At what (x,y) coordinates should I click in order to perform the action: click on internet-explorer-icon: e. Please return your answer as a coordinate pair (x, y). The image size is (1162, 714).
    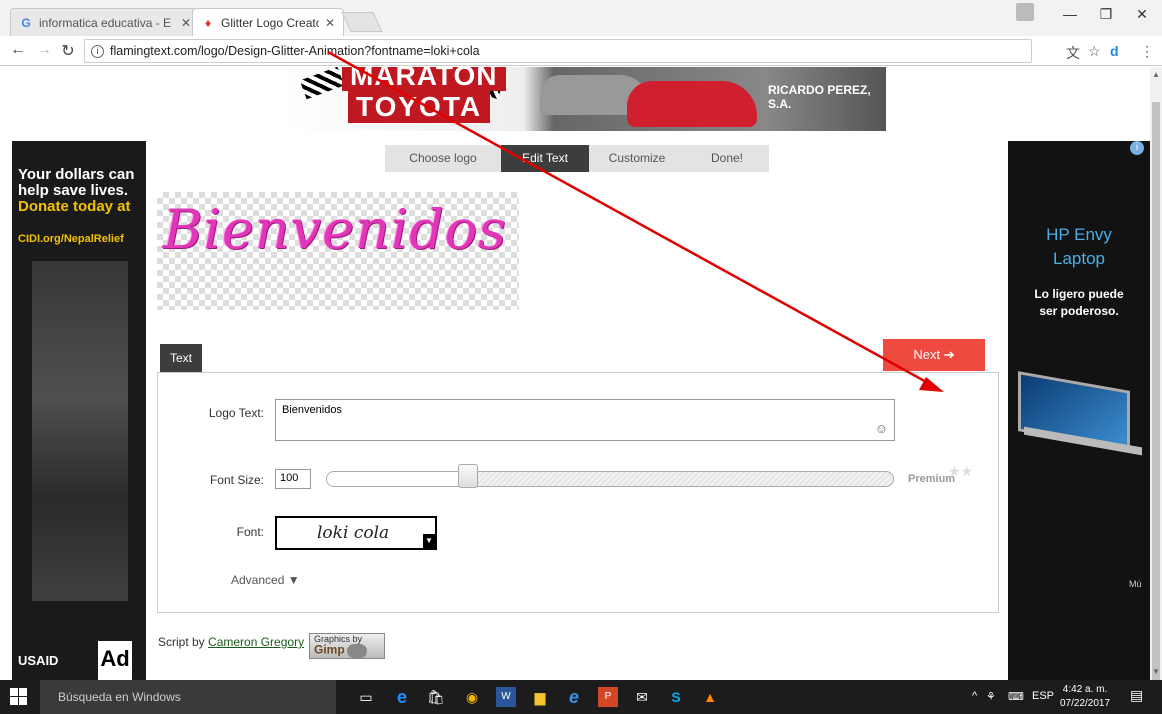
    Looking at the image, I should click on (574, 697).